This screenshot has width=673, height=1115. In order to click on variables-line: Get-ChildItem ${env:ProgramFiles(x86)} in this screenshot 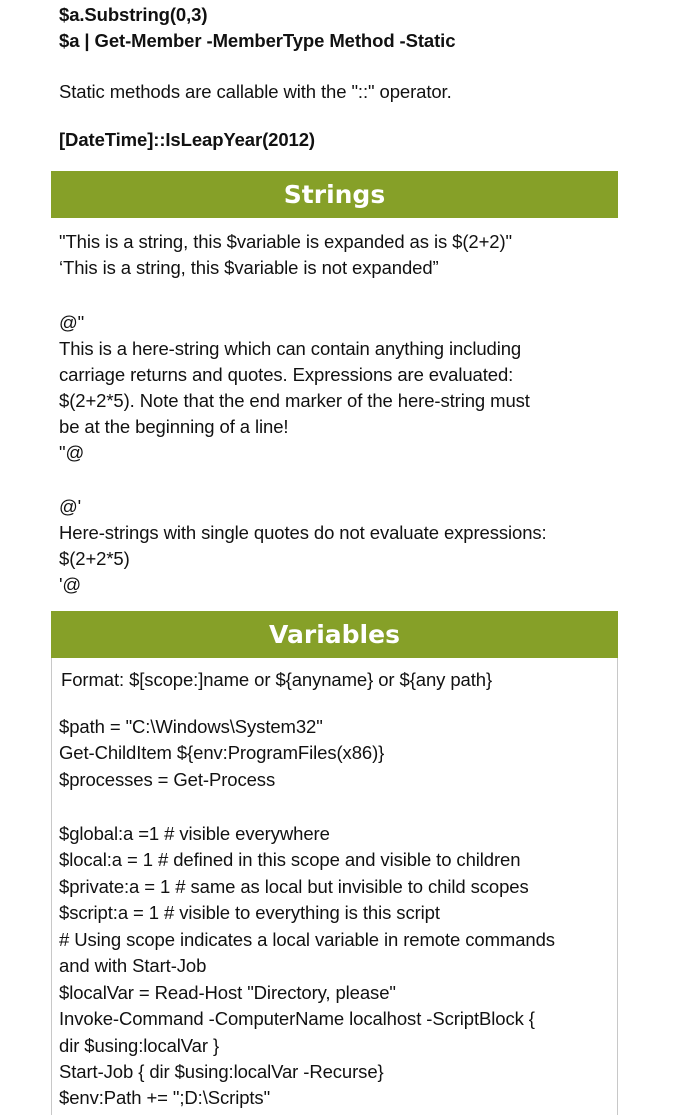, I will do `click(222, 752)`.